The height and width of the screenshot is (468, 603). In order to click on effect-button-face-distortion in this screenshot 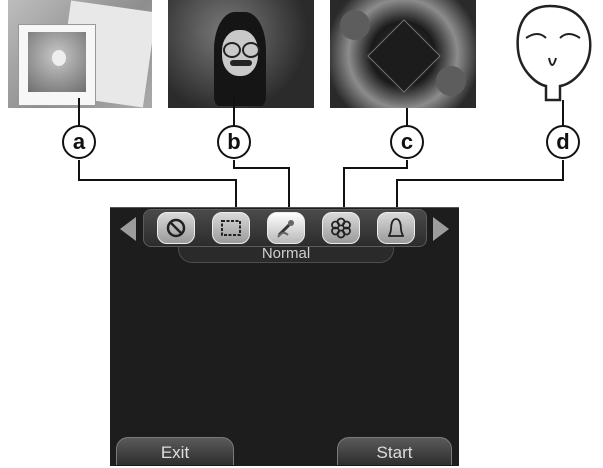, I will do `click(396, 228)`.